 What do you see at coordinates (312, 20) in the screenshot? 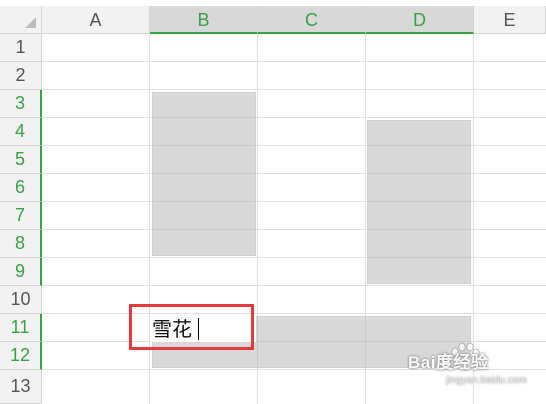
I see `column-header-c: C` at bounding box center [312, 20].